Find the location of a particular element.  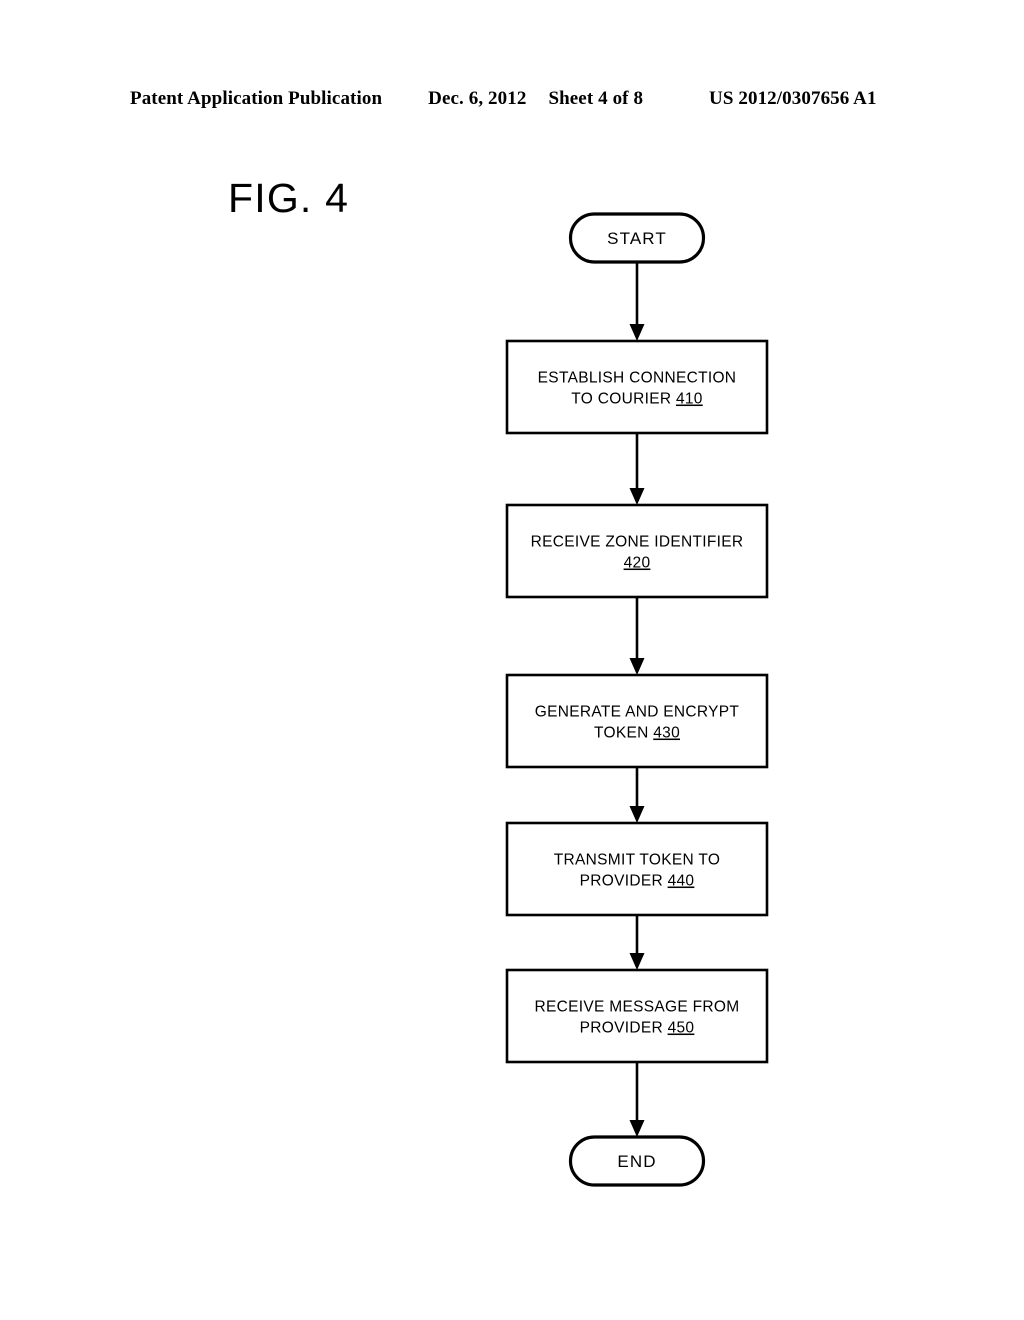

reference-numeral: 410 is located at coordinates (689, 399).